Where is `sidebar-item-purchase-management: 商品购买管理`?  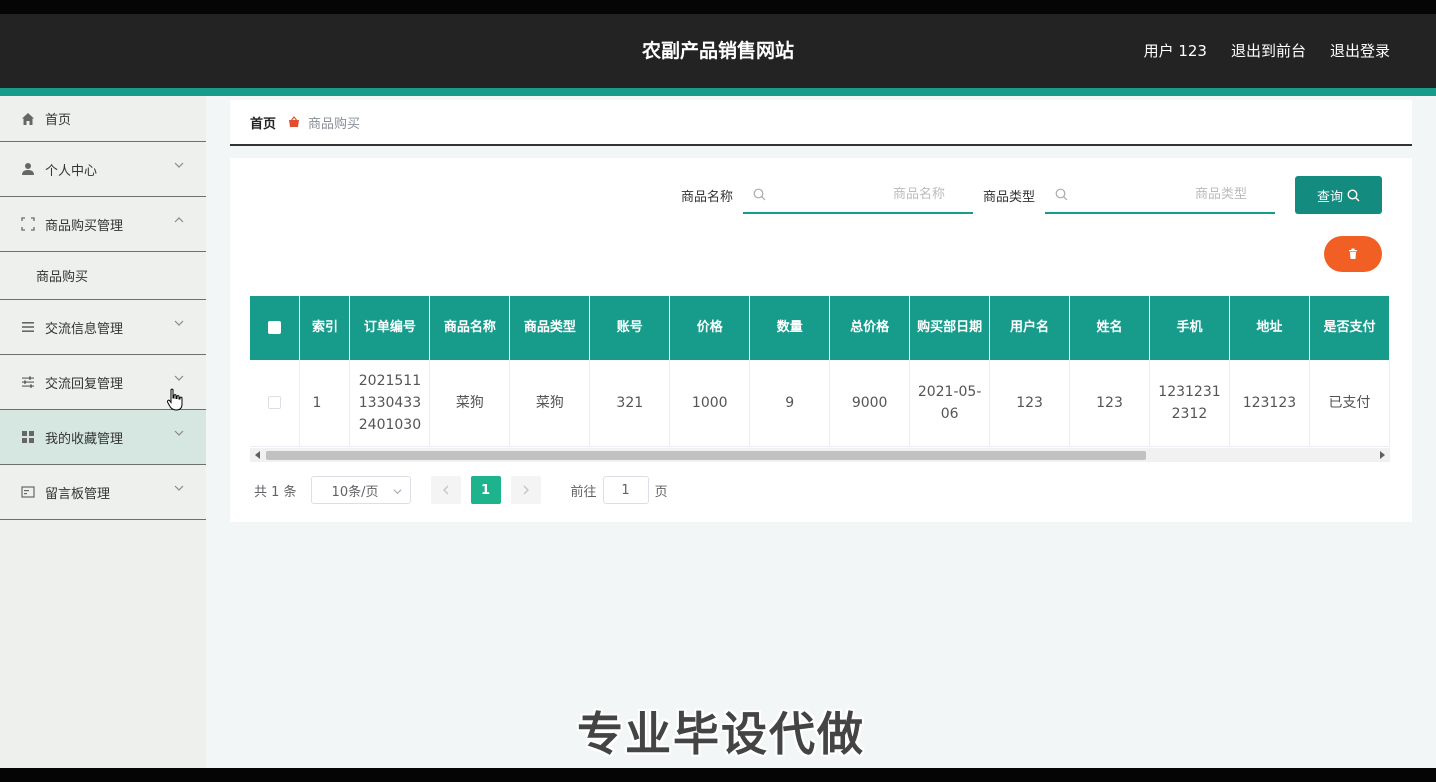 sidebar-item-purchase-management: 商品购买管理 is located at coordinates (103, 224).